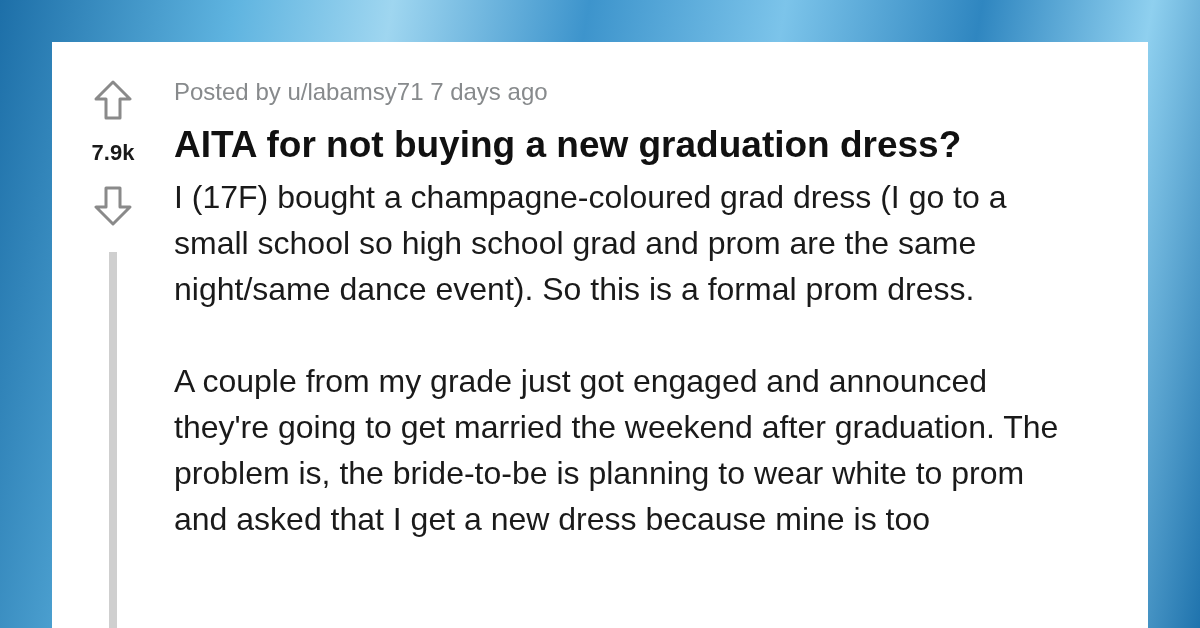 Image resolution: width=1200 pixels, height=628 pixels. I want to click on post-title: AITA for not buying a new graduation dress?, so click(568, 145).